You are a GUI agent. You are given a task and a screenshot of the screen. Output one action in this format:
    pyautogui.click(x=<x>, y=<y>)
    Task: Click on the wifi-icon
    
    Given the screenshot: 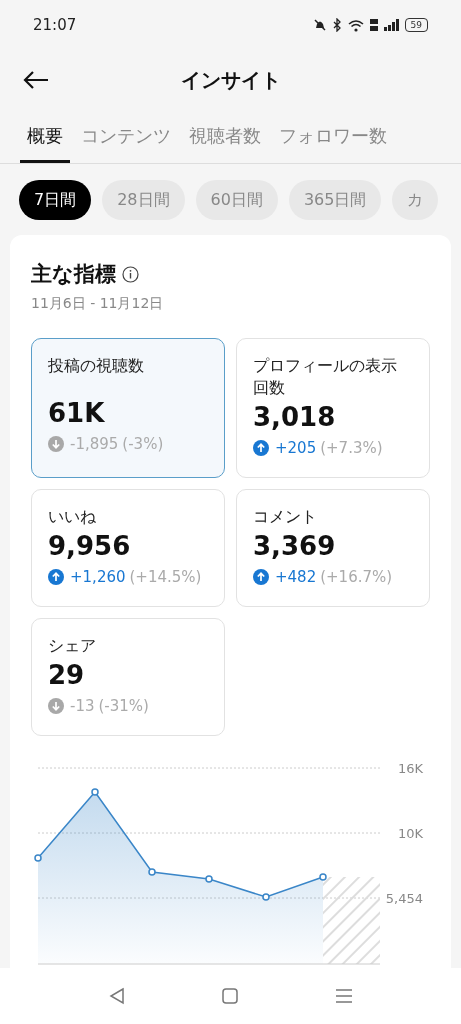 What is the action you would take?
    pyautogui.click(x=355, y=25)
    